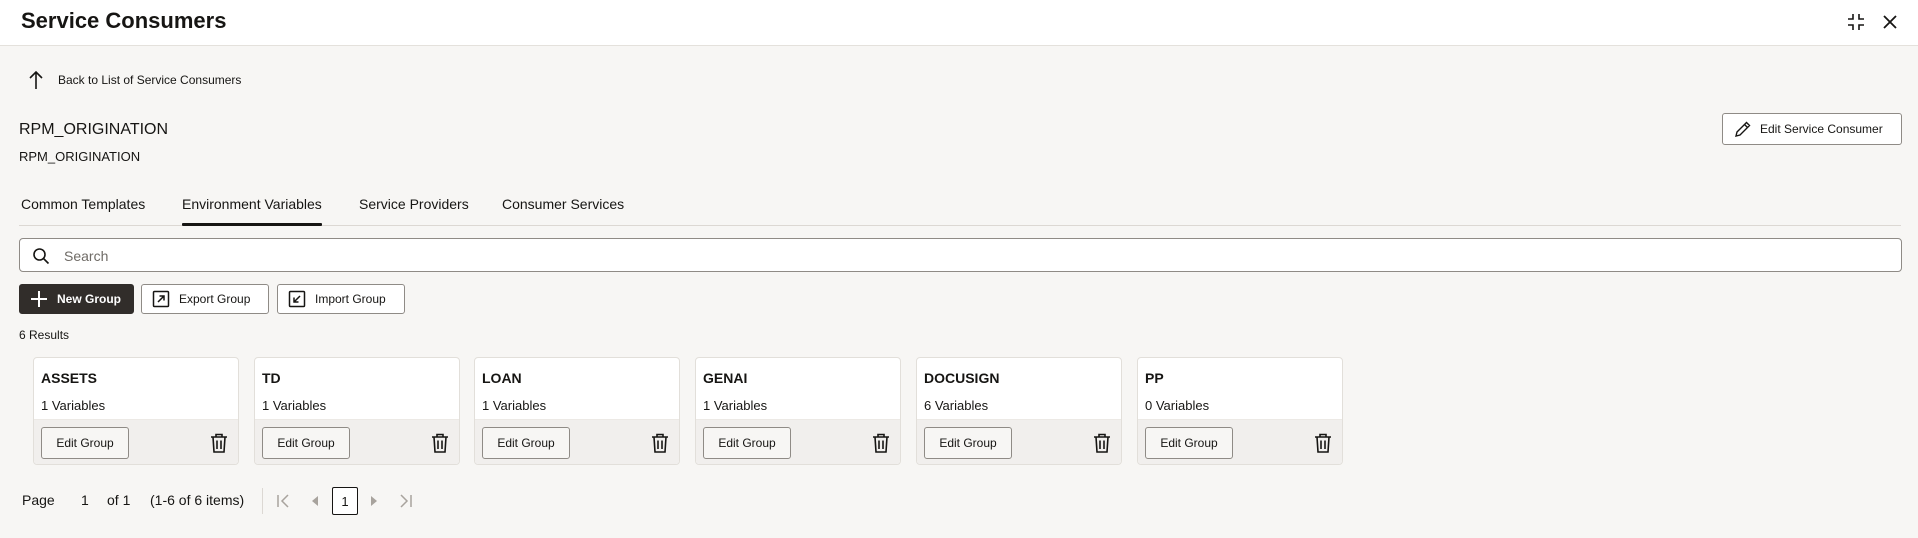 Image resolution: width=1918 pixels, height=538 pixels. I want to click on next-page-icon, so click(373, 501).